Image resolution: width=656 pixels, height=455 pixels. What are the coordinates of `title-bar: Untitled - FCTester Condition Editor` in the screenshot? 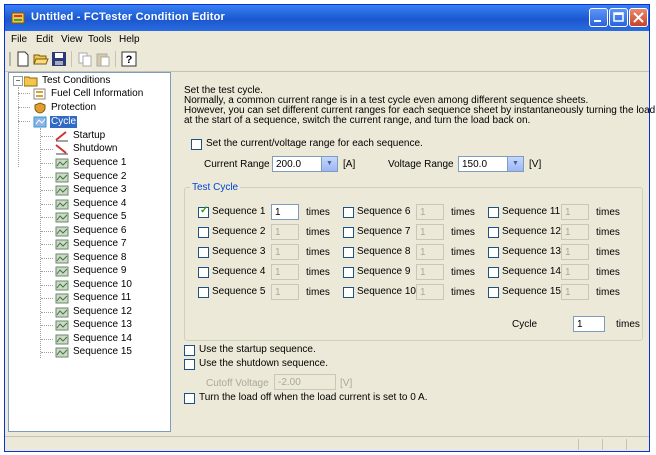 It's located at (327, 18).